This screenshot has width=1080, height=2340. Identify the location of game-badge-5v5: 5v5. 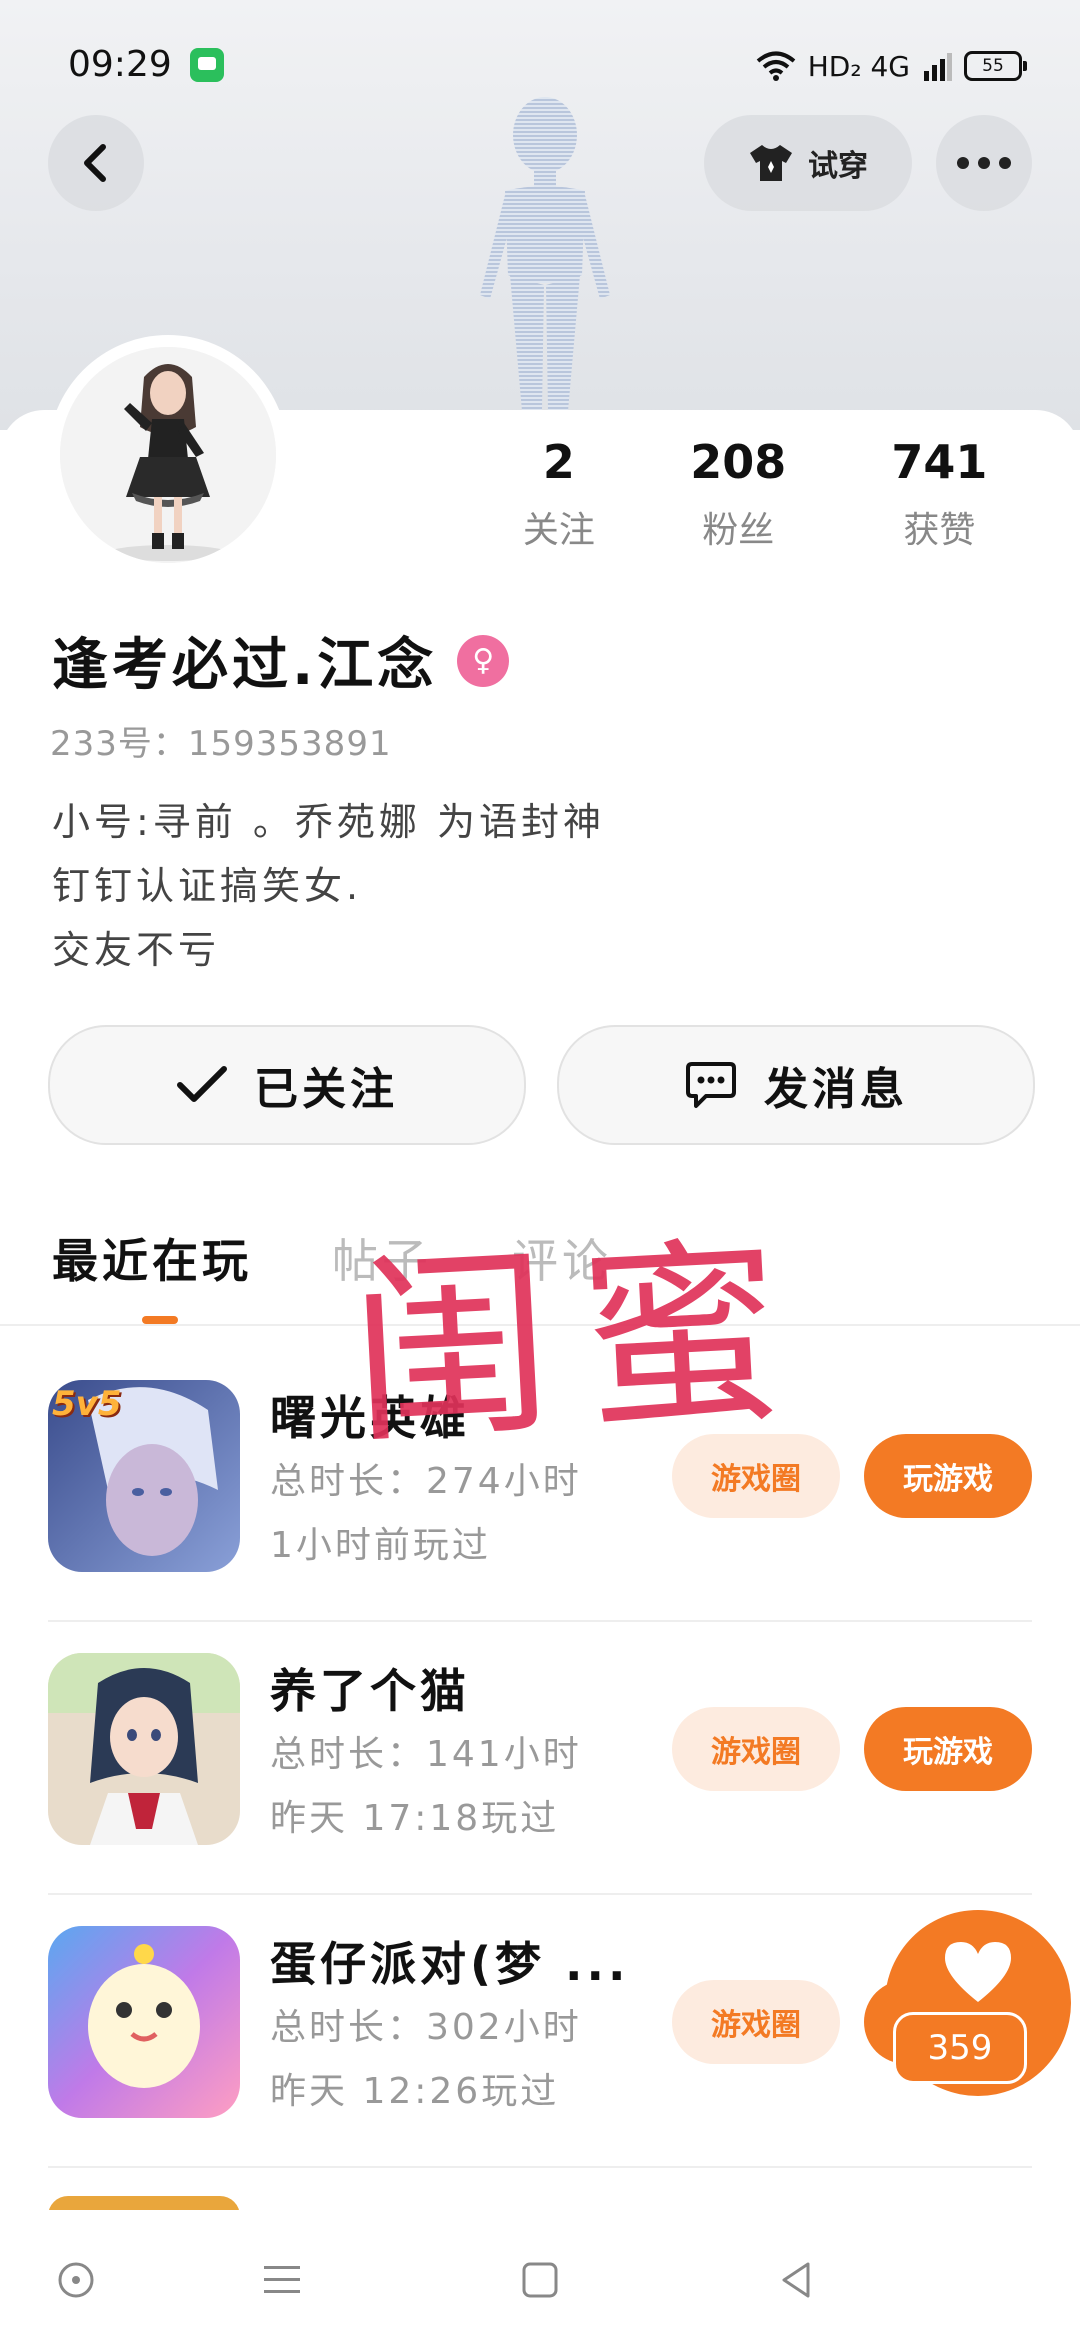
(87, 1404).